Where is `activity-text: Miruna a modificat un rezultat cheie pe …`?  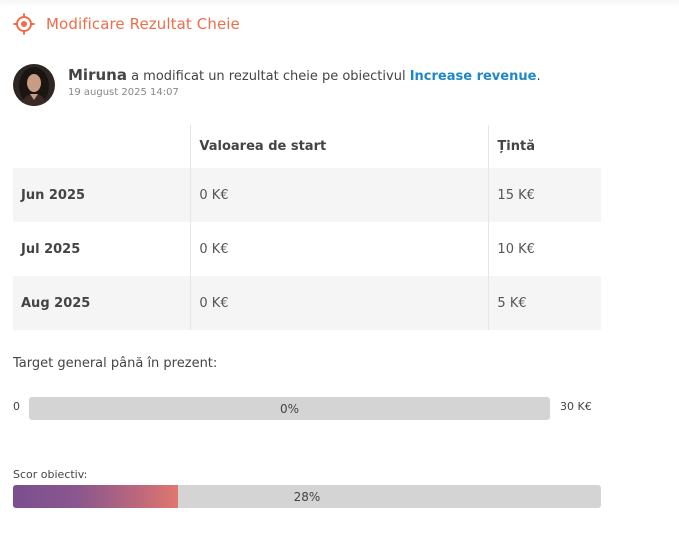 activity-text: Miruna a modificat un rezultat cheie pe … is located at coordinates (304, 82).